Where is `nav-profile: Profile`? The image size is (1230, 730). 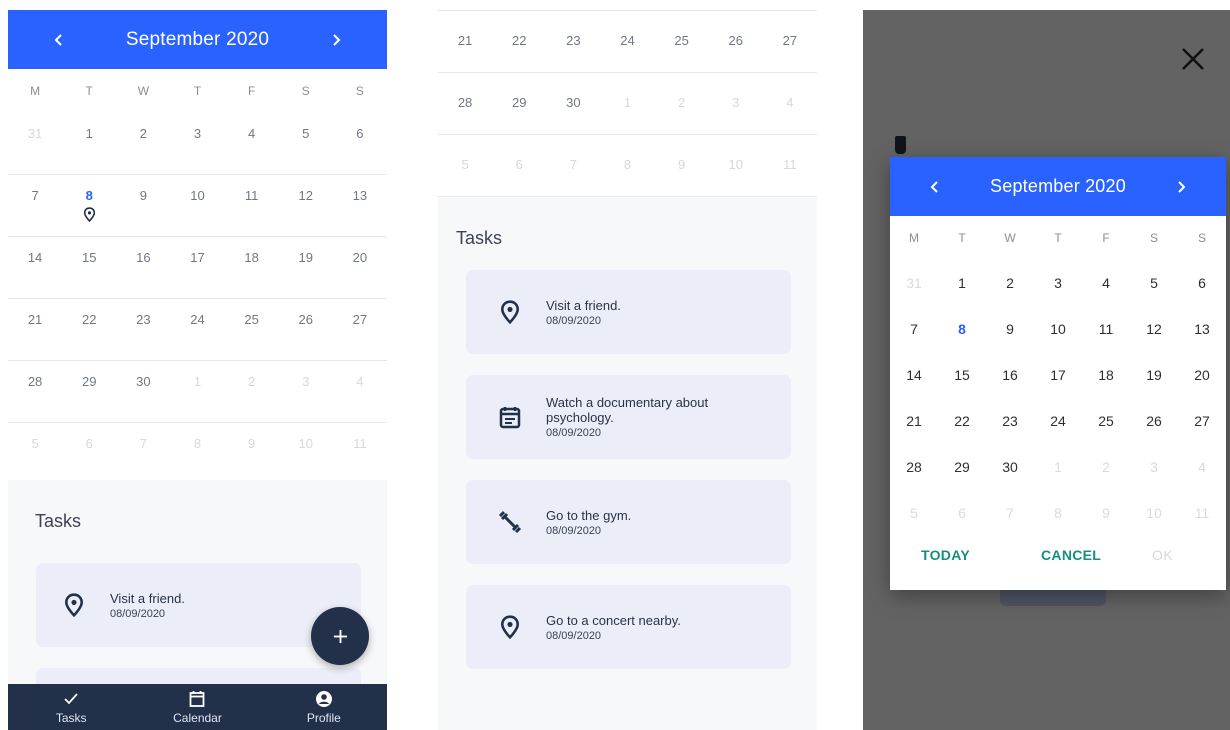
nav-profile: Profile is located at coordinates (324, 707).